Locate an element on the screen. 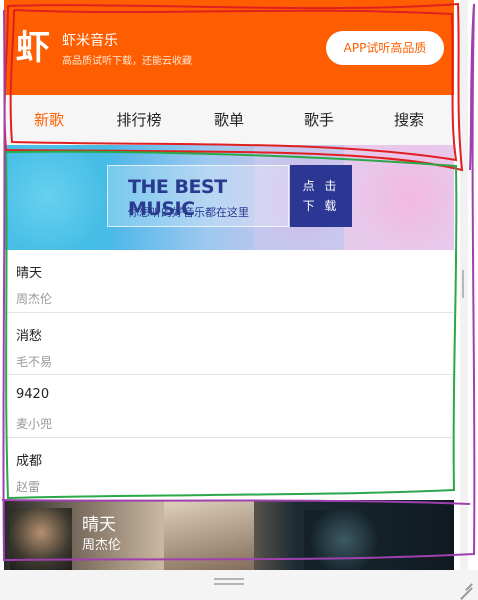 The height and width of the screenshot is (600, 478). song-item: 消愁 毛不易 is located at coordinates (229, 344).